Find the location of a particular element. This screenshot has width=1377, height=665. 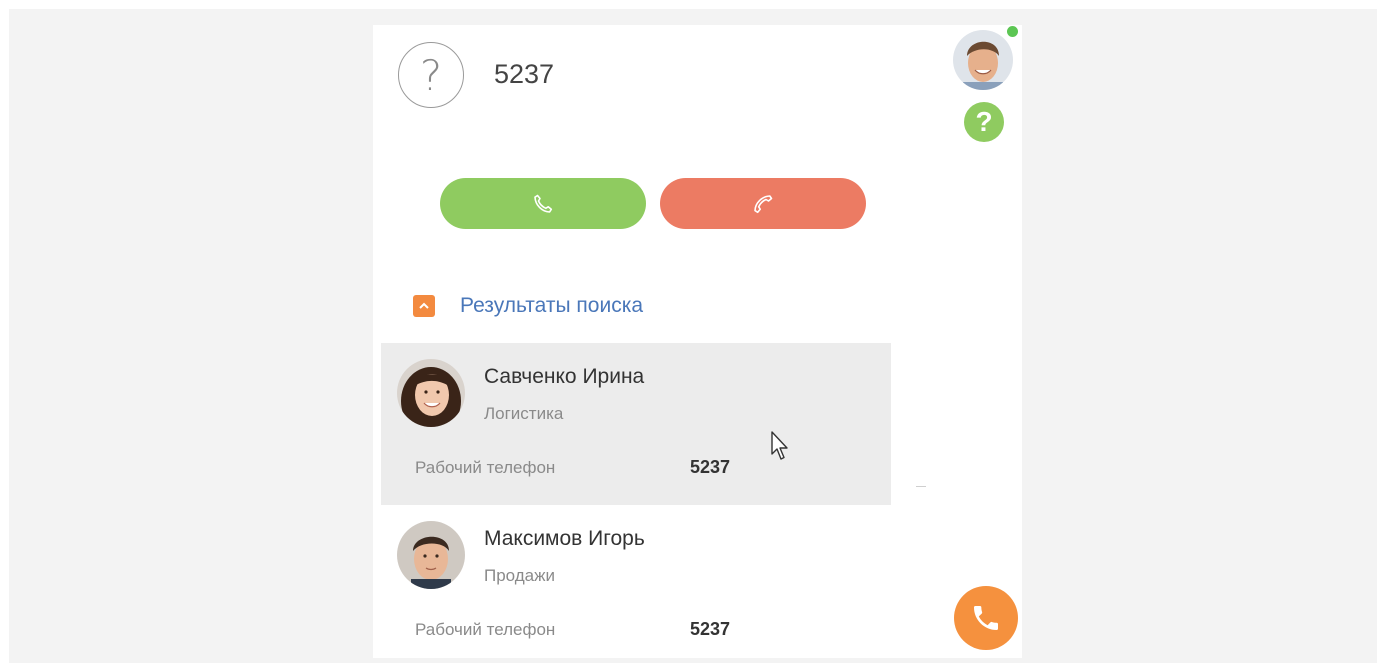

search-results-title: Результаты поиска is located at coordinates (552, 305).